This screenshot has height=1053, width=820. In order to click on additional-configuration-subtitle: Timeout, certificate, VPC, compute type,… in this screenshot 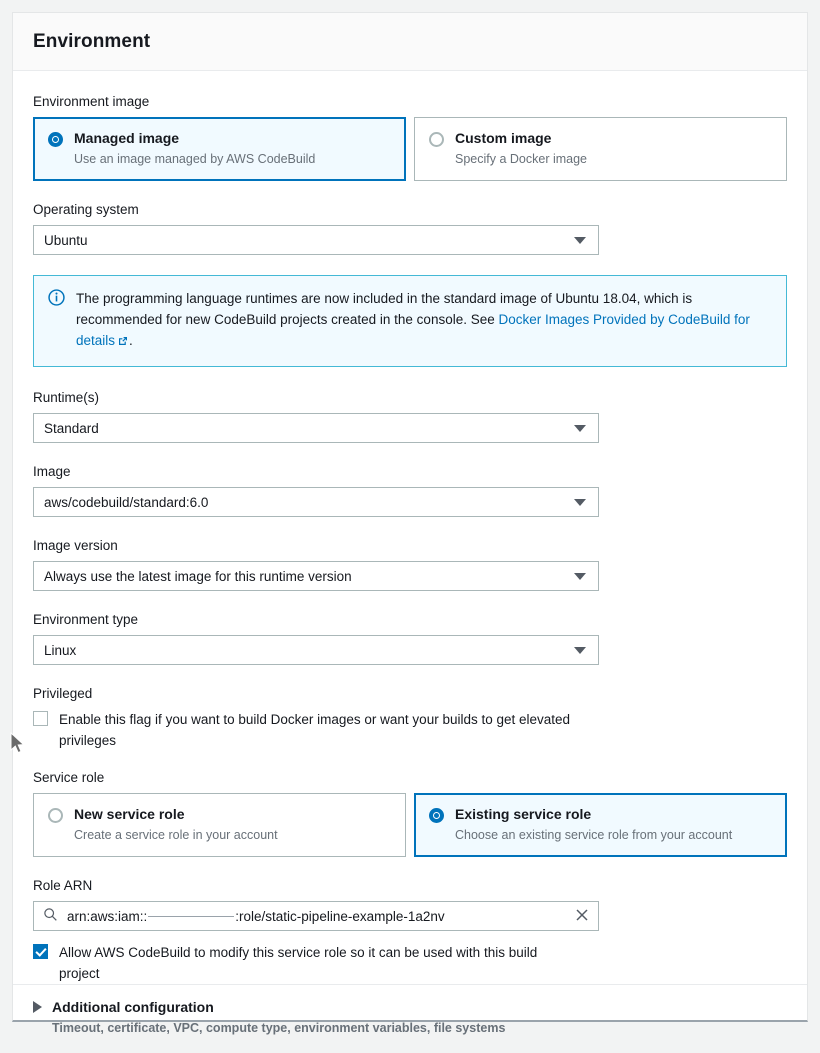, I will do `click(279, 1028)`.